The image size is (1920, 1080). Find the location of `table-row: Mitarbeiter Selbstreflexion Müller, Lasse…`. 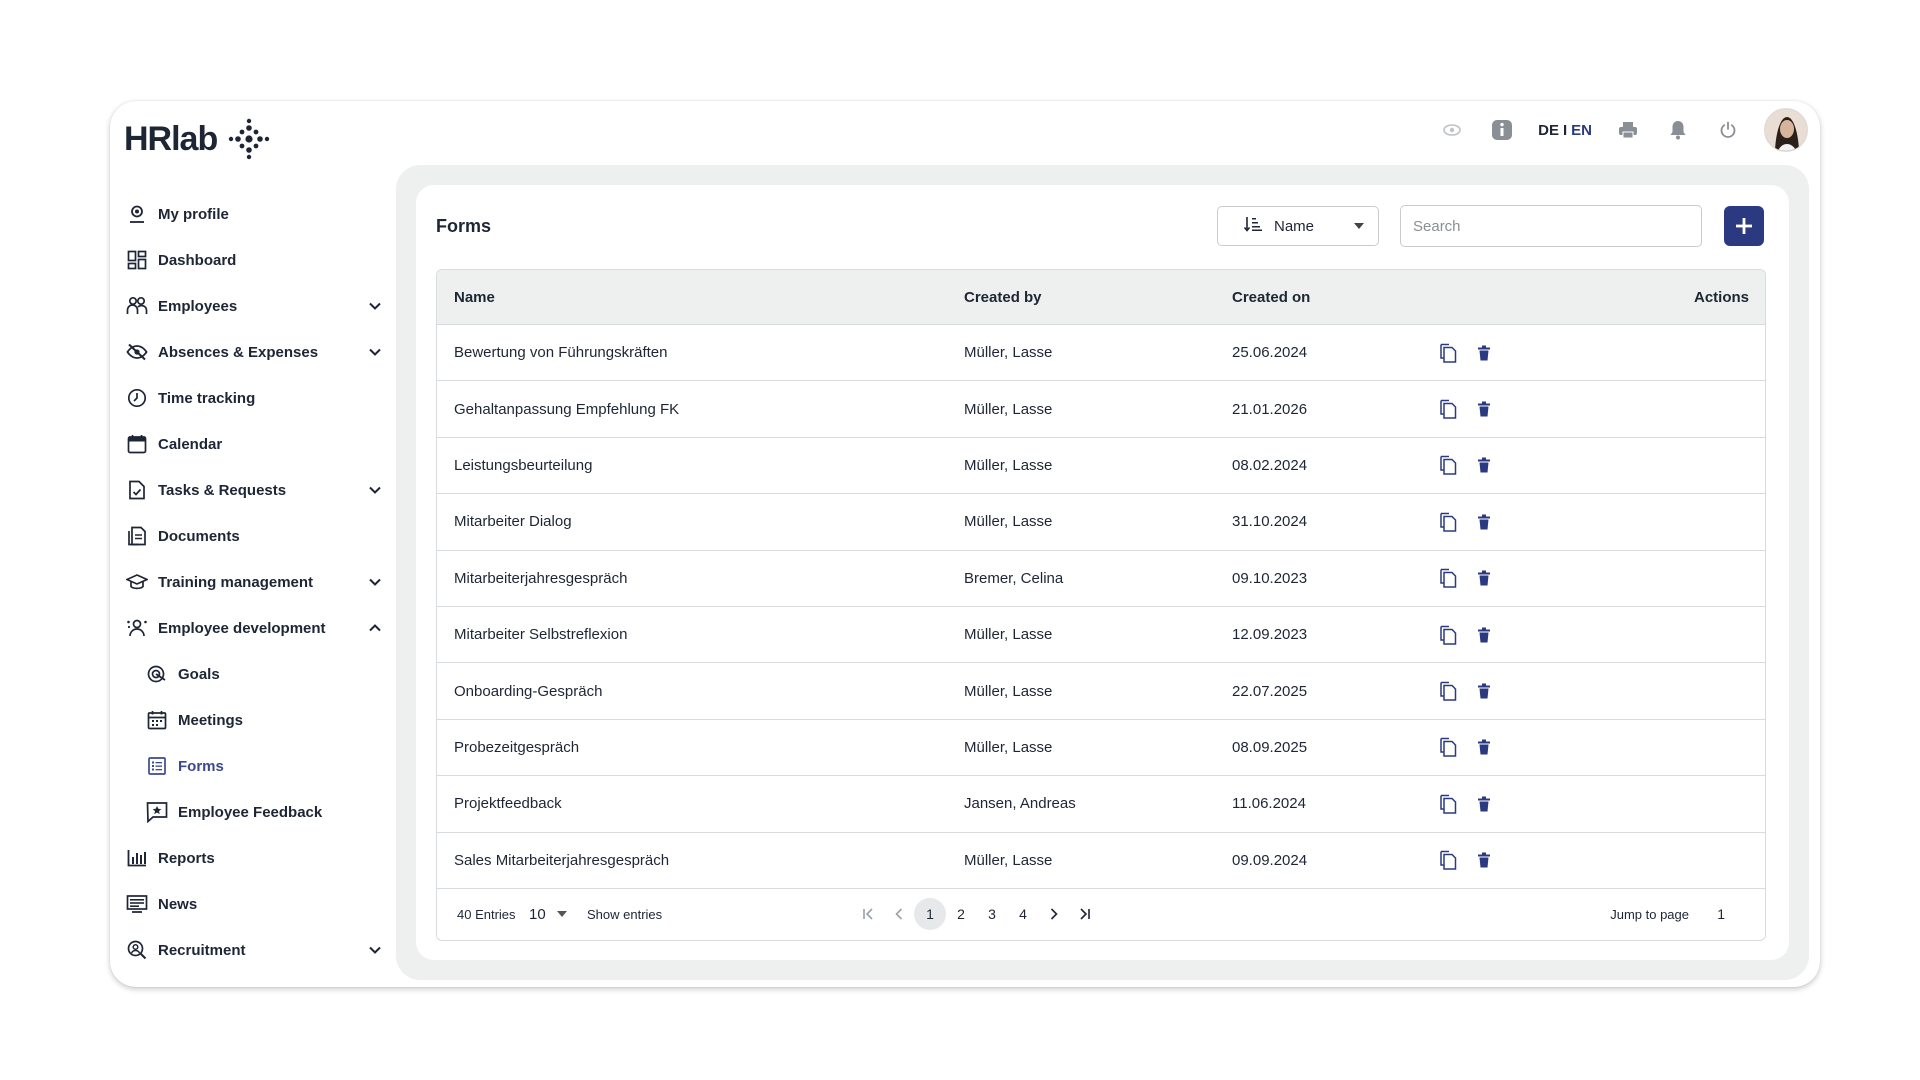

table-row: Mitarbeiter Selbstreflexion Müller, Lasse… is located at coordinates (1101, 635).